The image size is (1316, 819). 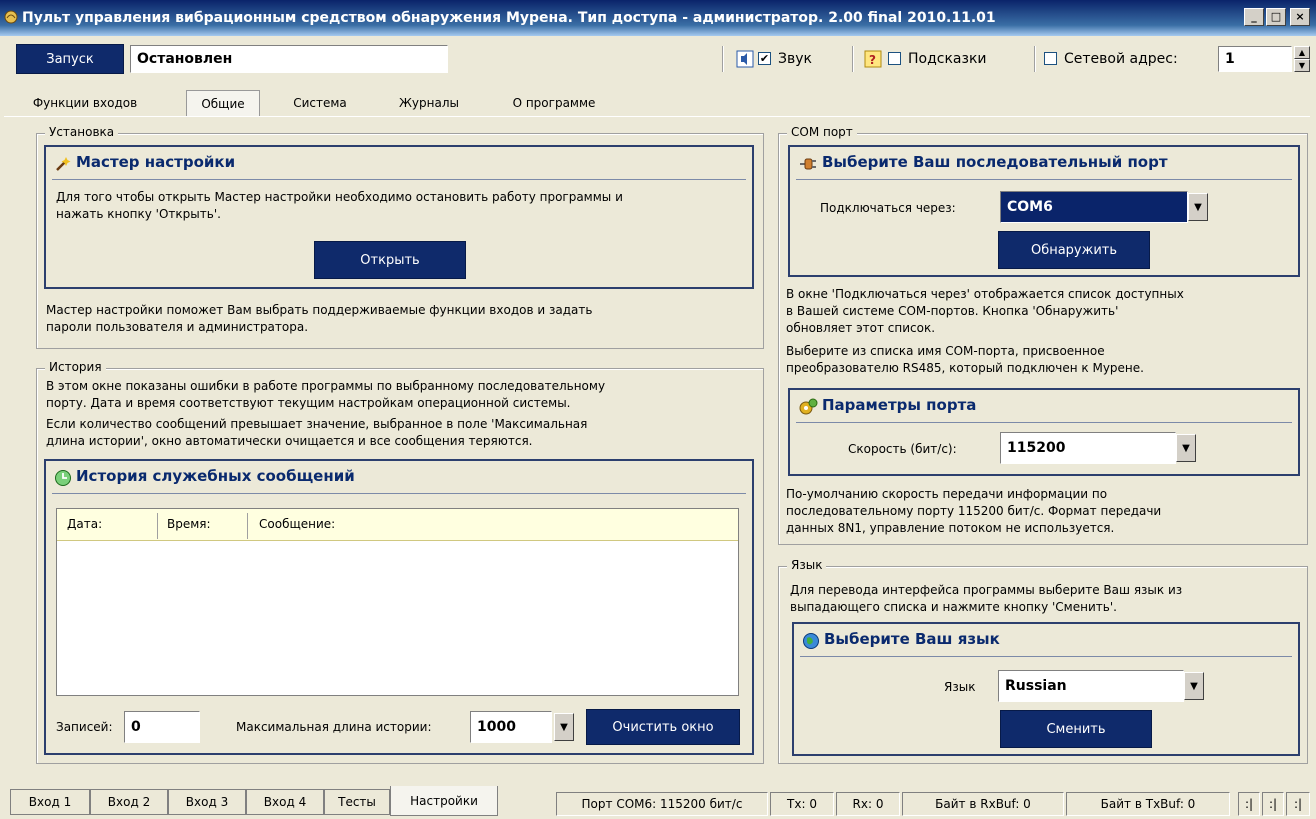 I want to click on sound-checkbox: ✔, so click(x=764, y=58).